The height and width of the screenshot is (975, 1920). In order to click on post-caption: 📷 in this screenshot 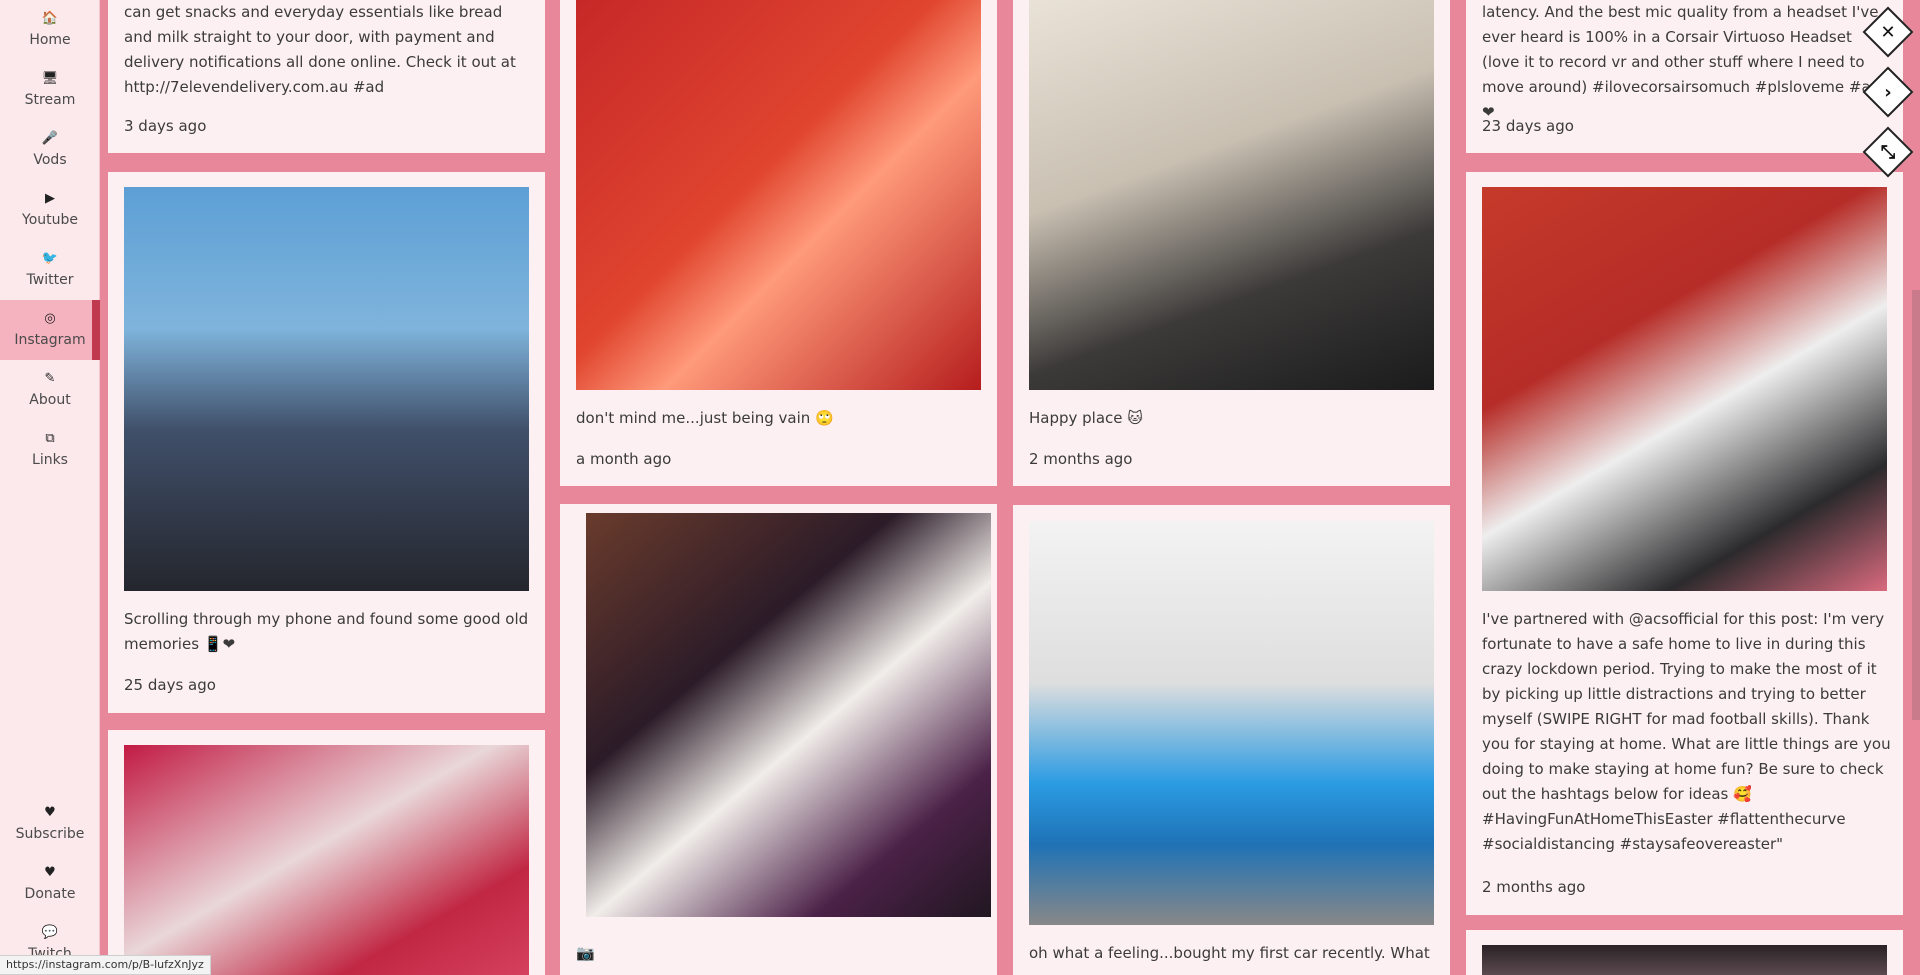, I will do `click(585, 953)`.